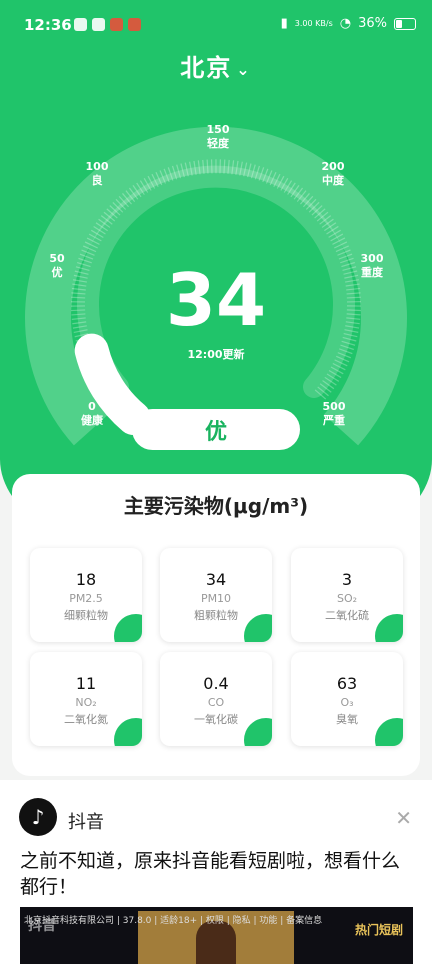 The image size is (432, 964). Describe the element at coordinates (92, 406) in the screenshot. I see `gauge-label-value: 0` at that location.